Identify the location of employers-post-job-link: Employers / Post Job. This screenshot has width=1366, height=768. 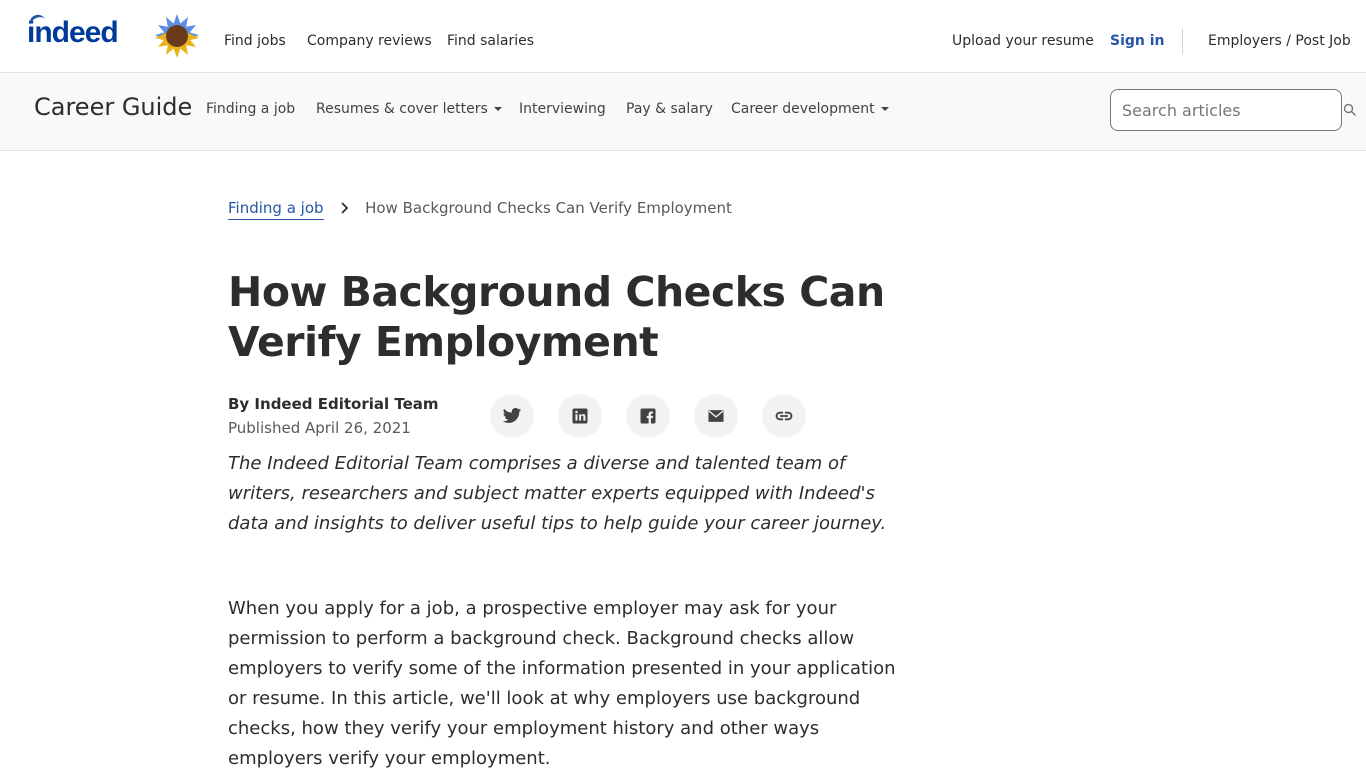
(1279, 41).